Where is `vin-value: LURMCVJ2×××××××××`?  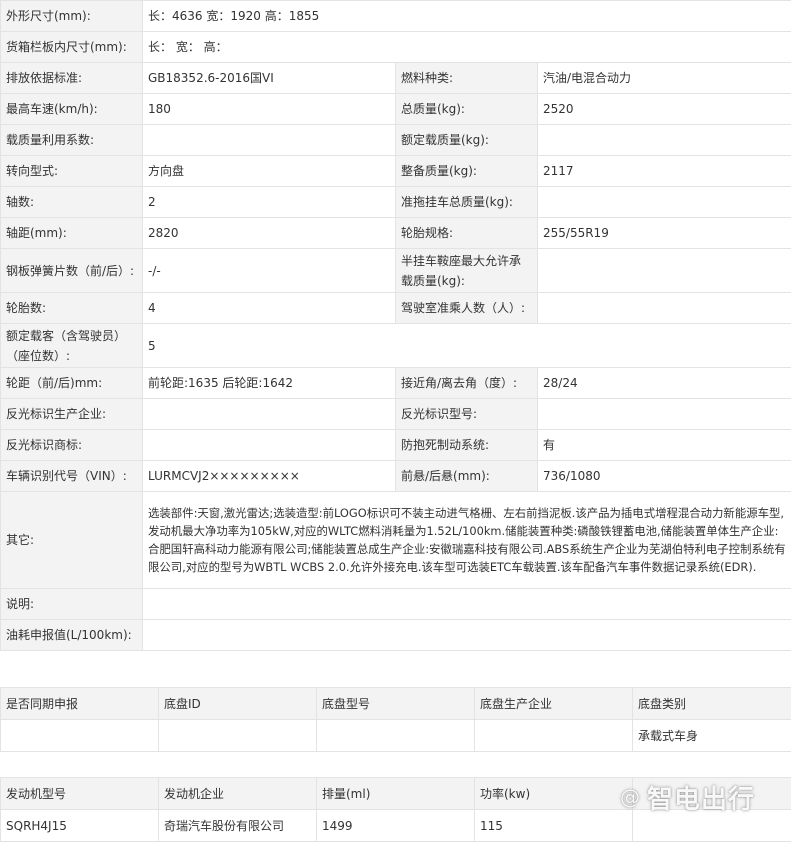
vin-value: LURMCVJ2××××××××× is located at coordinates (269, 476).